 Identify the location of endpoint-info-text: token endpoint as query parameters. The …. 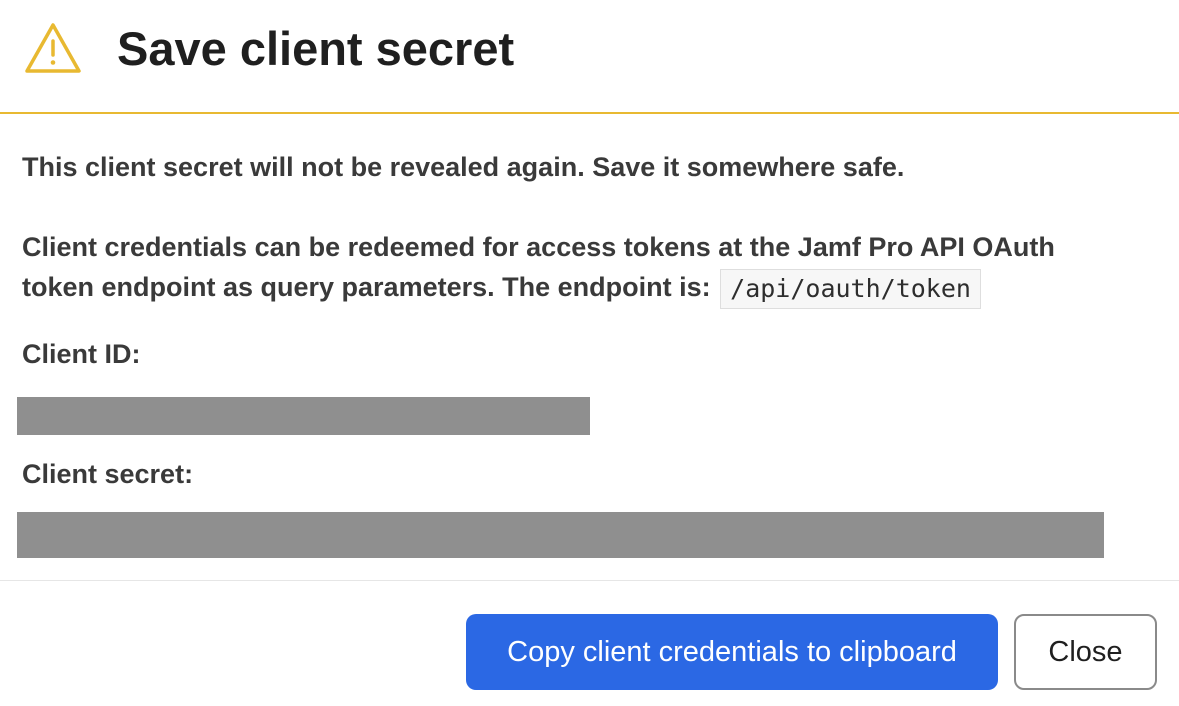
(366, 287).